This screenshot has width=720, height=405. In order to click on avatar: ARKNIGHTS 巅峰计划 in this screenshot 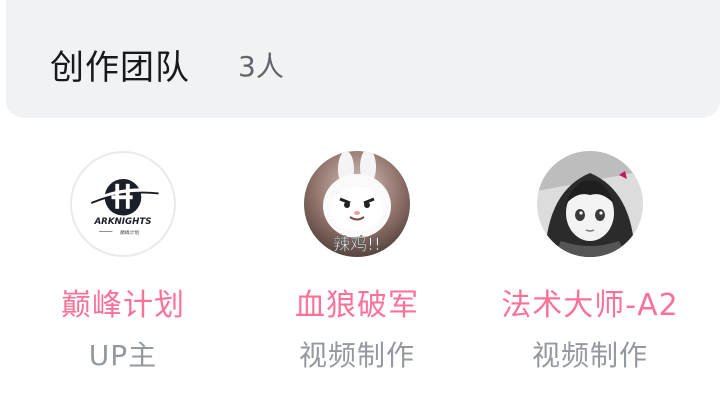, I will do `click(123, 204)`.